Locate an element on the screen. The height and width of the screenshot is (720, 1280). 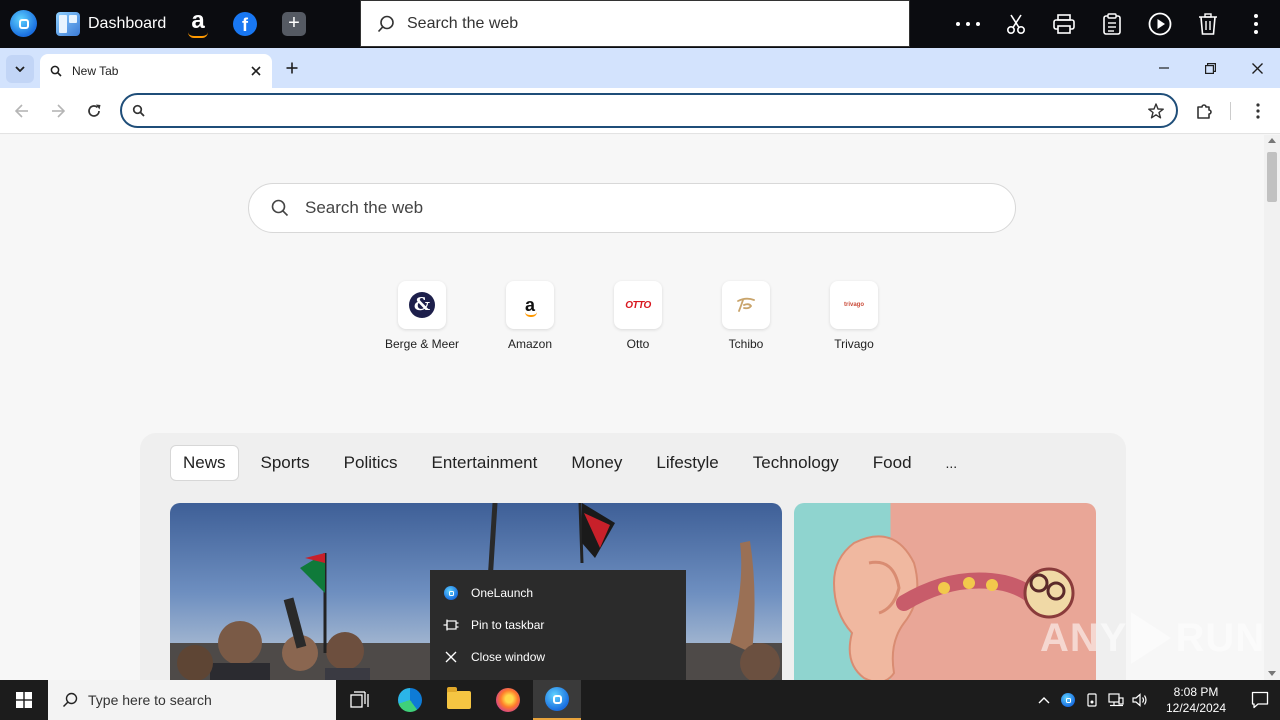
browser-toolbar is located at coordinates (640, 111).